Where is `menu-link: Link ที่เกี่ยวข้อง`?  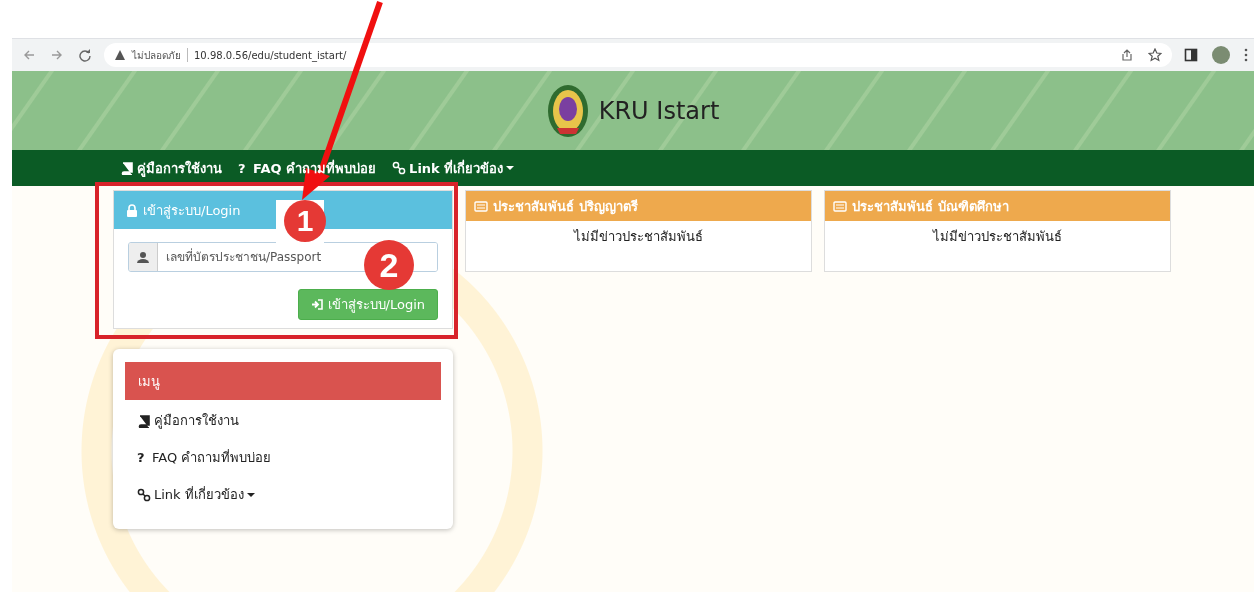
menu-link: Link ที่เกี่ยวข้อง is located at coordinates (196, 494).